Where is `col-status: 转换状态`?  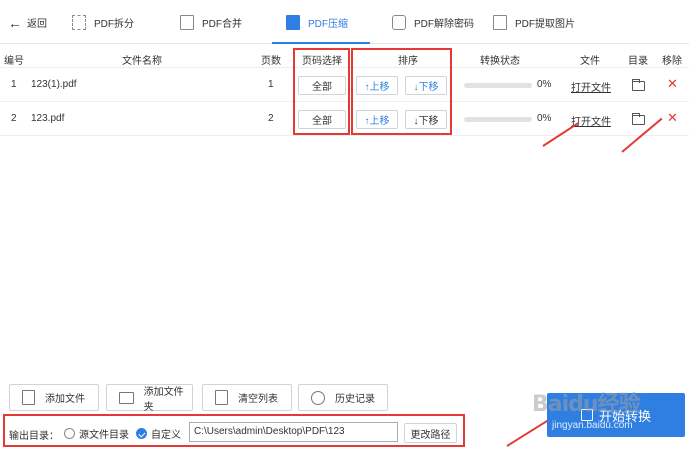
col-status: 转换状态 is located at coordinates (500, 61).